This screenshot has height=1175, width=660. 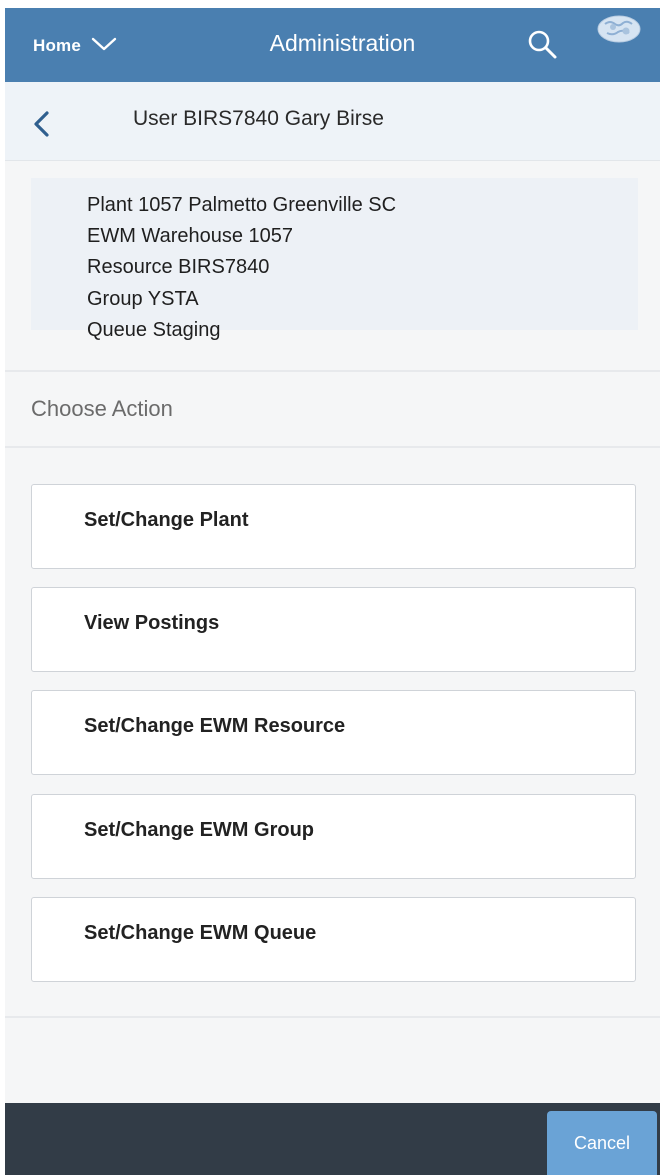 I want to click on chevron-left-icon, so click(x=42, y=128).